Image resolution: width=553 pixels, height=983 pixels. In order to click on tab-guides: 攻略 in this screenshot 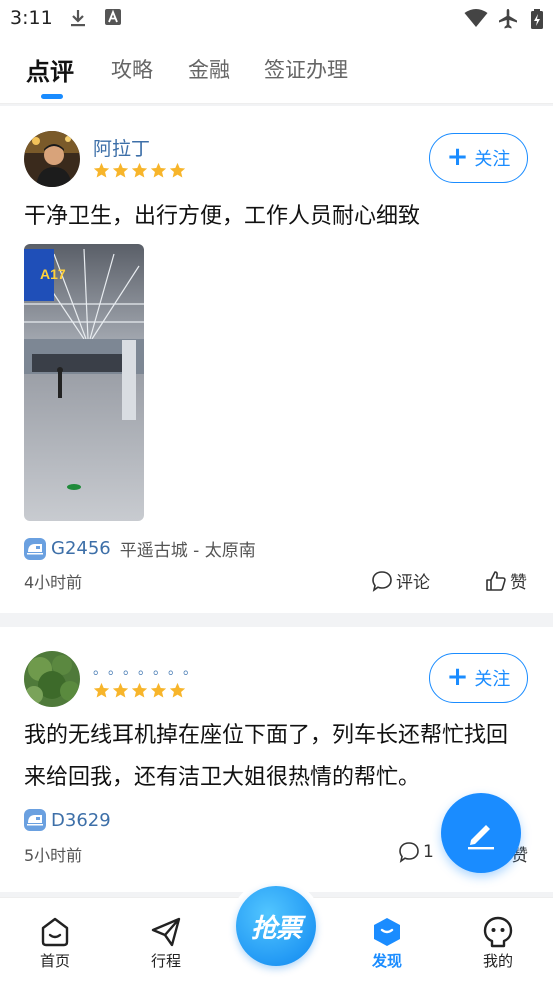, I will do `click(132, 69)`.